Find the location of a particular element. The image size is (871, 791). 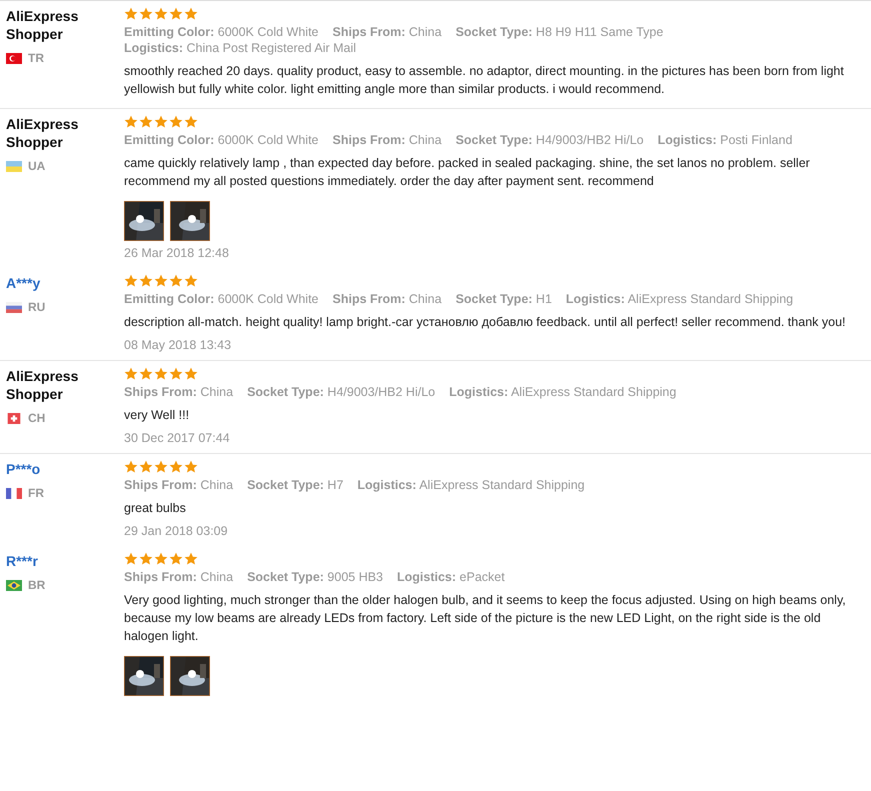

review-text: very Well !!! is located at coordinates (157, 415).